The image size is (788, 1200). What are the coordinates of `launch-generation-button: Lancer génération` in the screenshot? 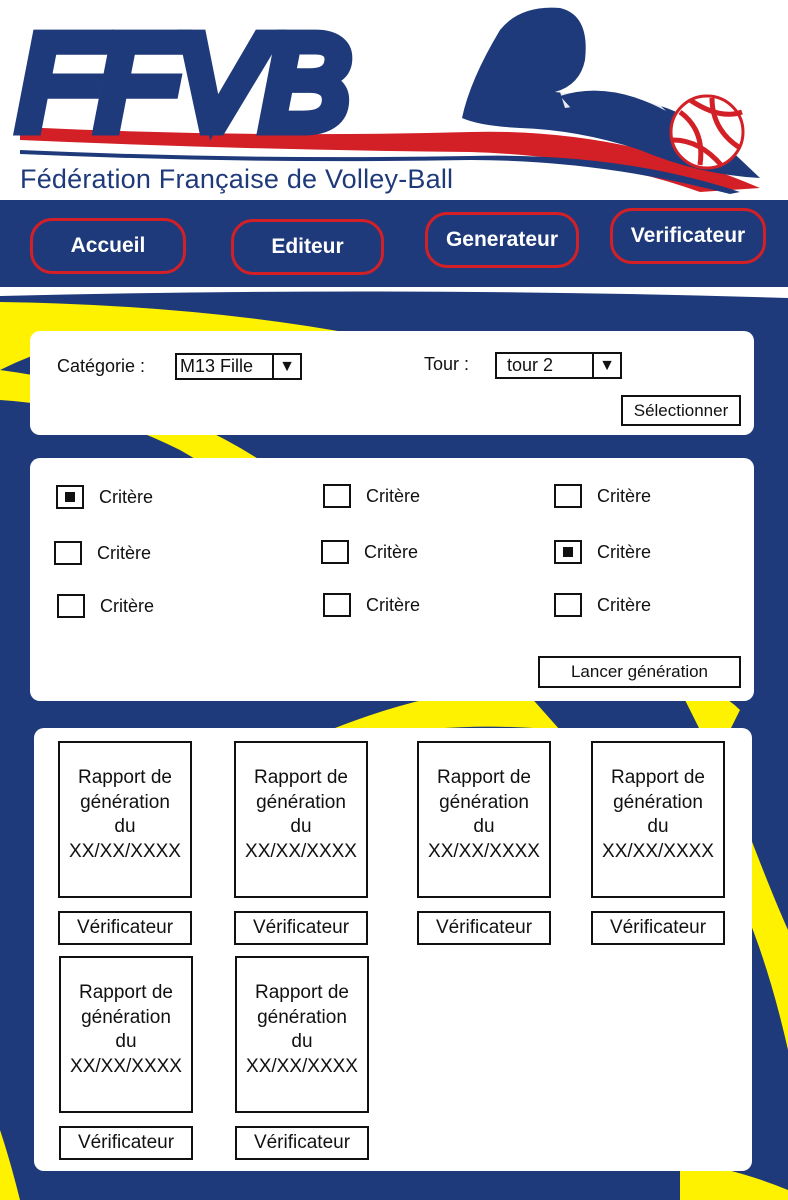 It's located at (639, 672).